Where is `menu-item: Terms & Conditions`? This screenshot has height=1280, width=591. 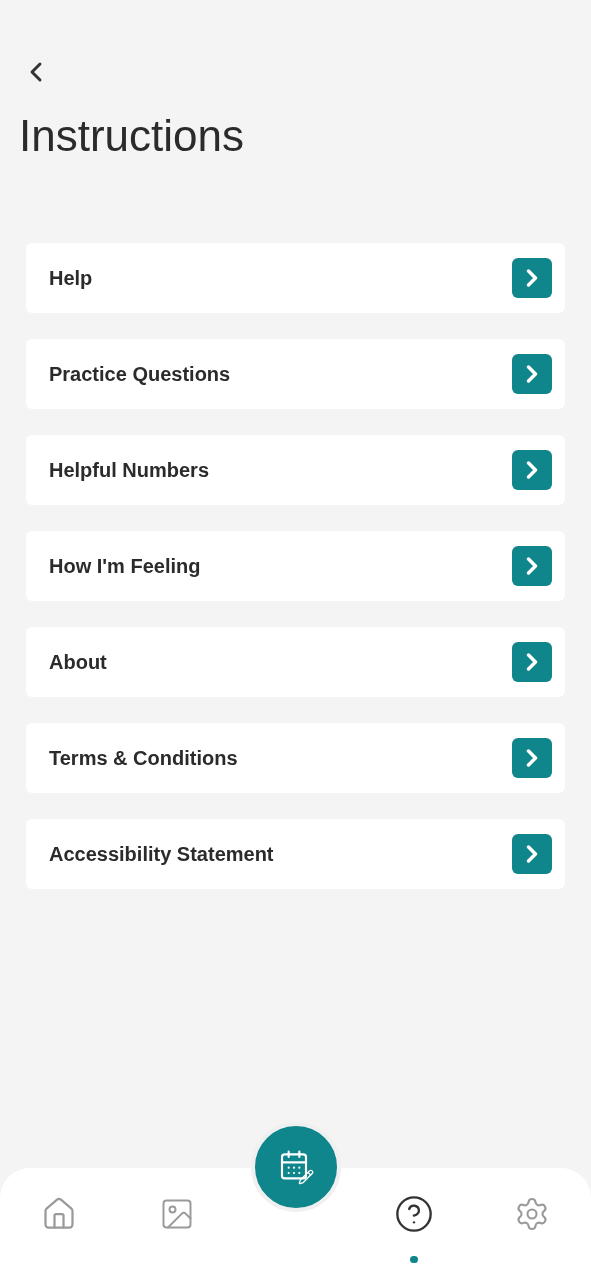 menu-item: Terms & Conditions is located at coordinates (295, 758).